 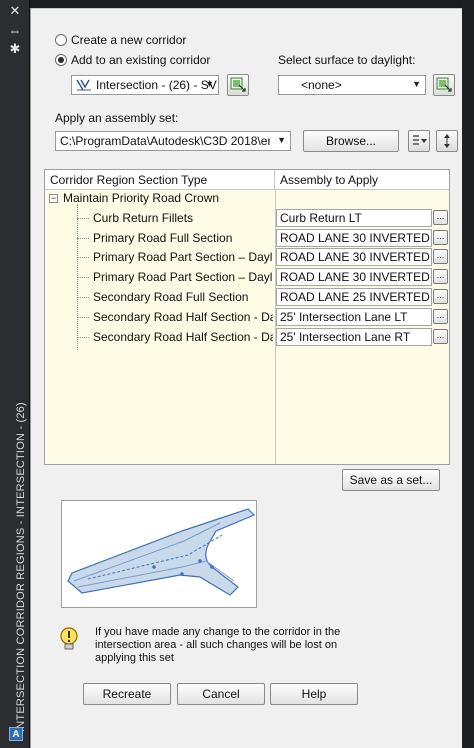 What do you see at coordinates (156, 85) in the screenshot?
I see `existing-corridor-value: Intersection - (26) - SV` at bounding box center [156, 85].